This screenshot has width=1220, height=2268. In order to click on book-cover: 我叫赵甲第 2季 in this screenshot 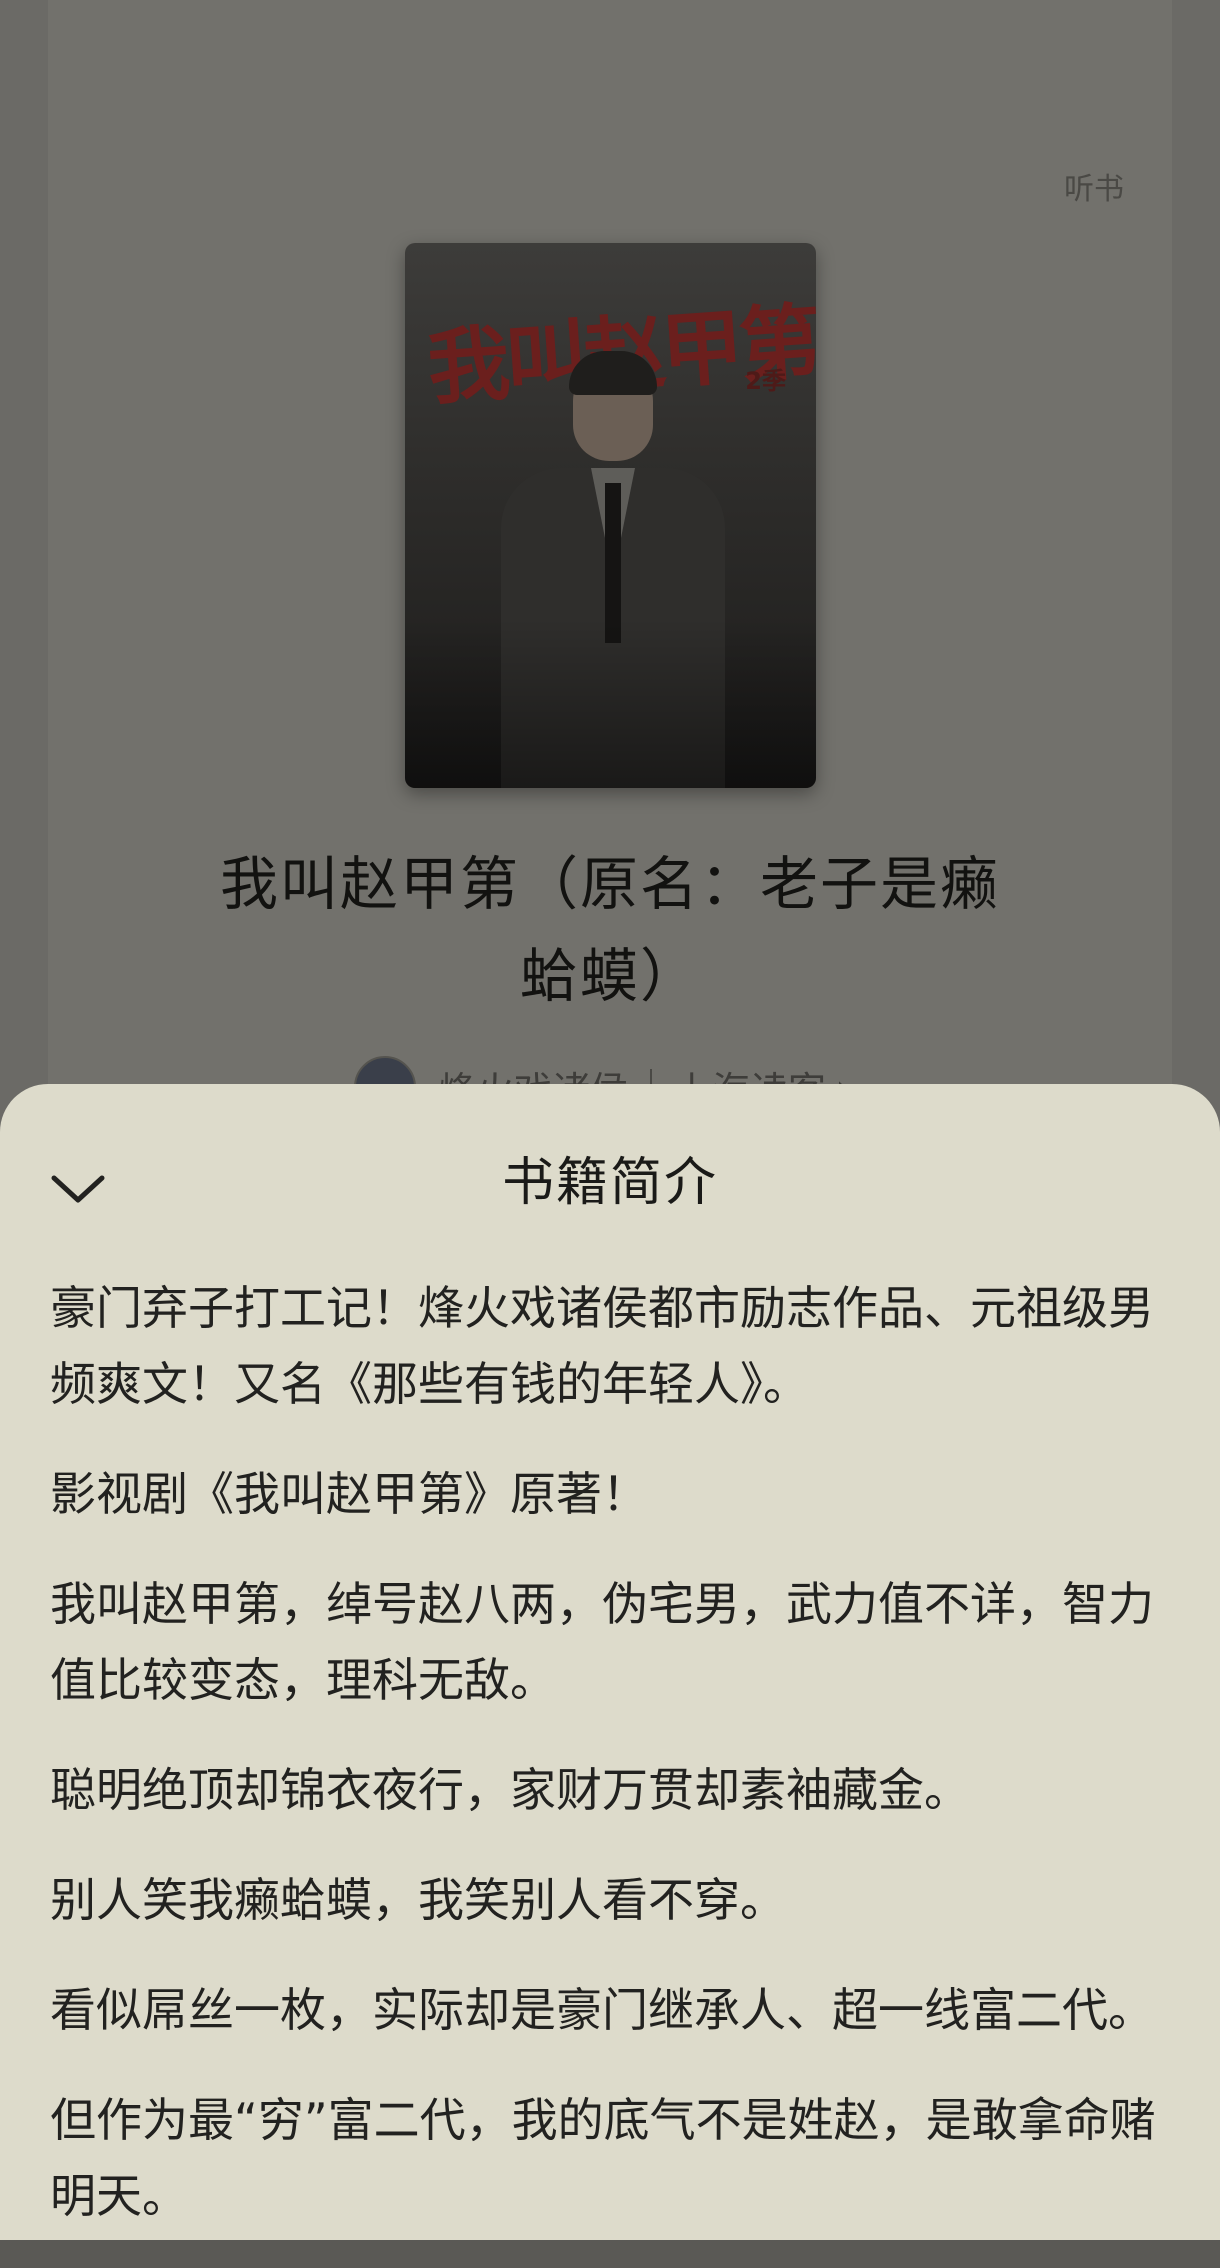, I will do `click(610, 515)`.